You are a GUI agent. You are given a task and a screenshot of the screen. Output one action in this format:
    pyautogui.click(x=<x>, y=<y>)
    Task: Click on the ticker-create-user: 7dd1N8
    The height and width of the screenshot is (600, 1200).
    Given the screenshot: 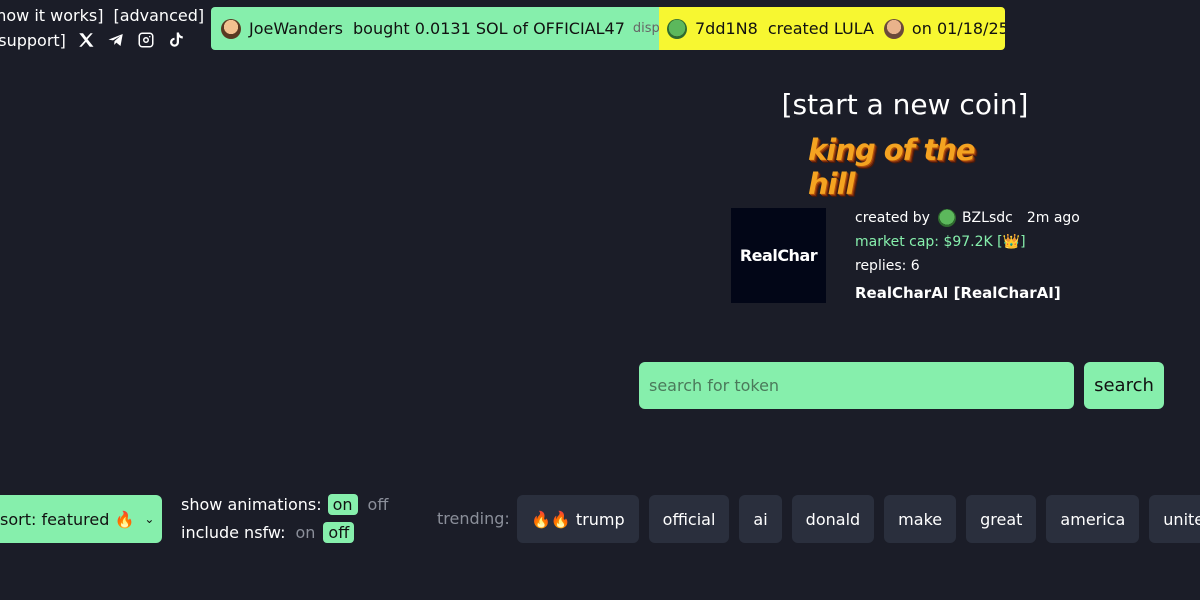 What is the action you would take?
    pyautogui.click(x=726, y=28)
    